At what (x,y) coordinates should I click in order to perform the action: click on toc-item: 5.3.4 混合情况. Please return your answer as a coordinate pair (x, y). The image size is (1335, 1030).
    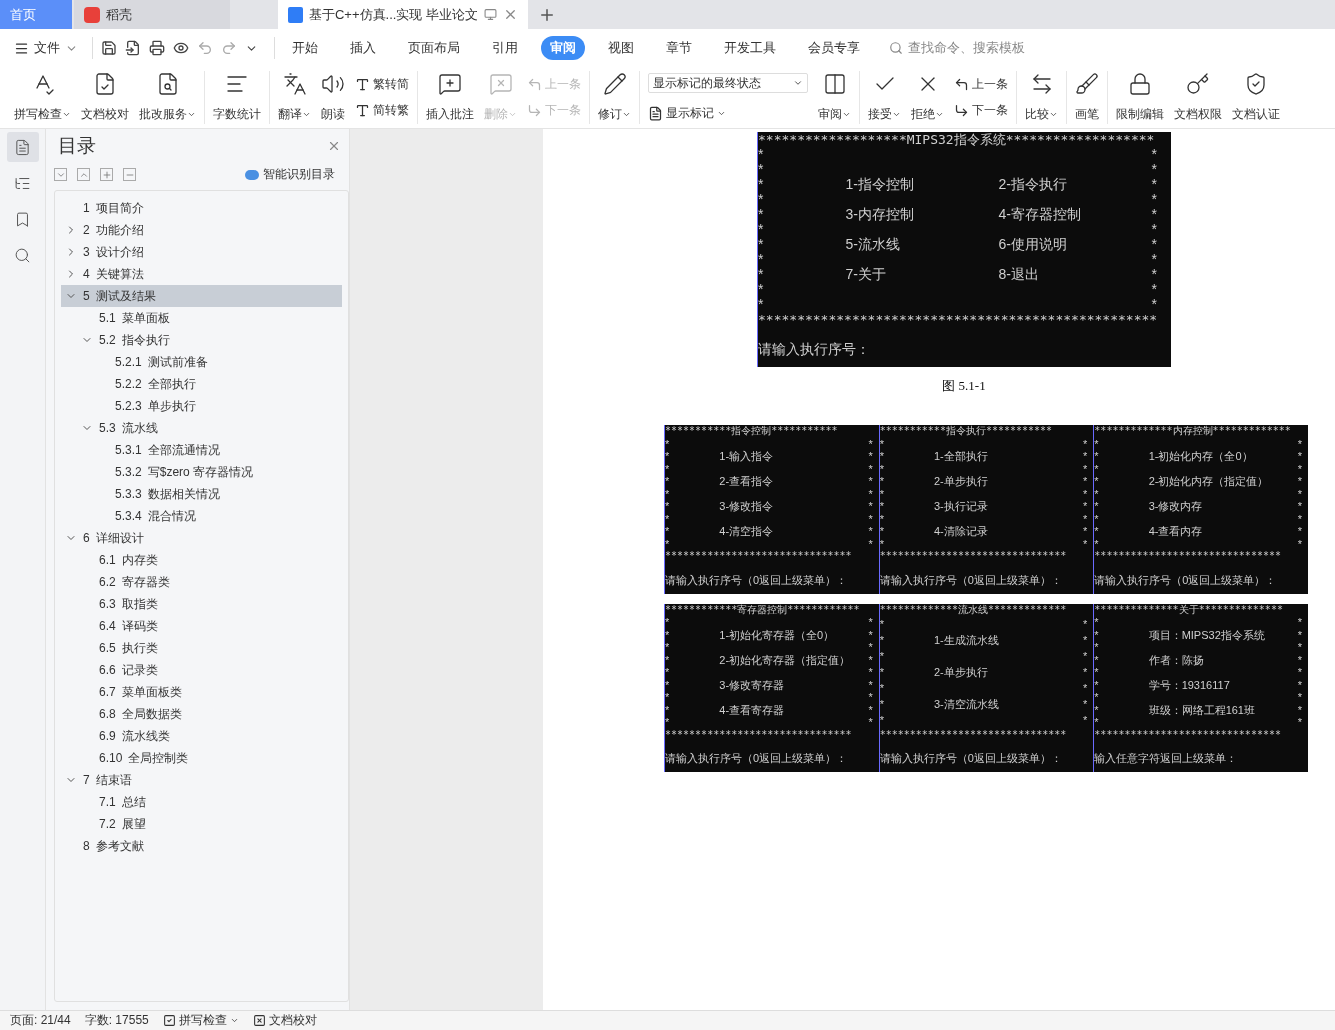
    Looking at the image, I should click on (201, 516).